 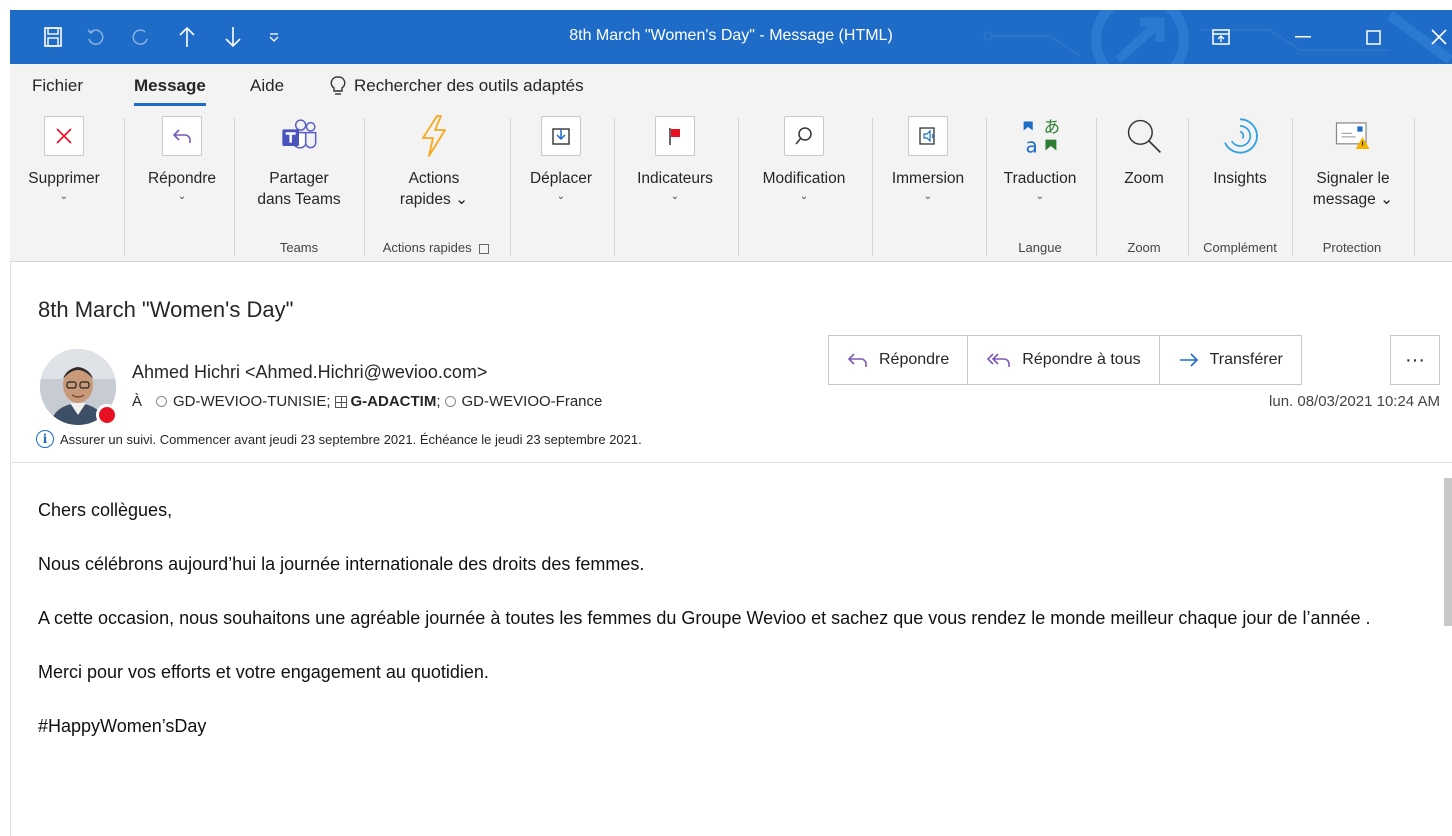 What do you see at coordinates (434, 162) in the screenshot?
I see `quick-steps-button: Actions rapides ⌄` at bounding box center [434, 162].